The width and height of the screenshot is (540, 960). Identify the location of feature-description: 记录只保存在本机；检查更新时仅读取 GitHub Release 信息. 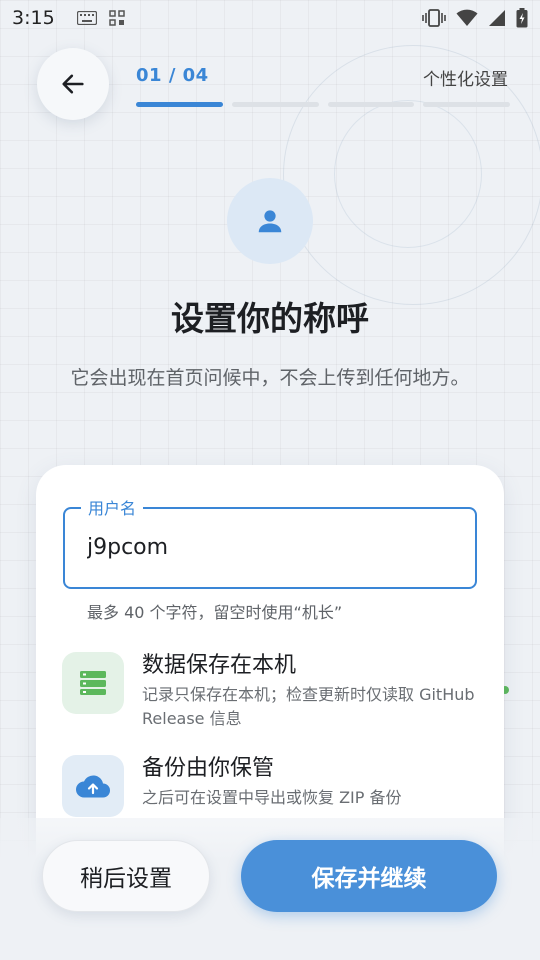
(308, 706).